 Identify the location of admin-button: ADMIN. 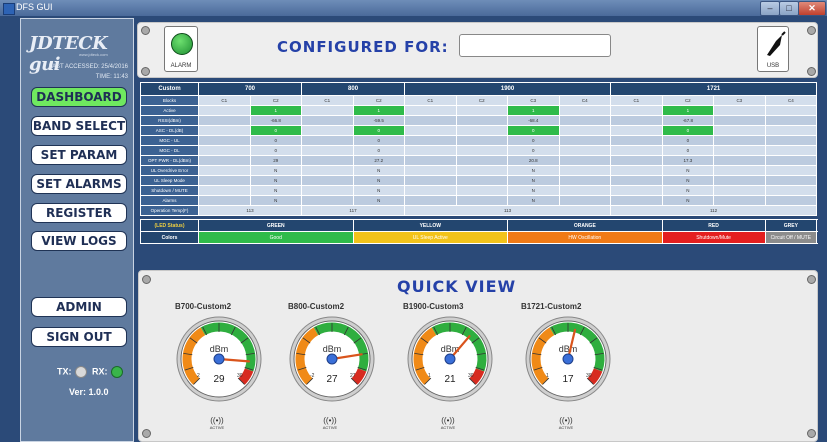
(79, 307).